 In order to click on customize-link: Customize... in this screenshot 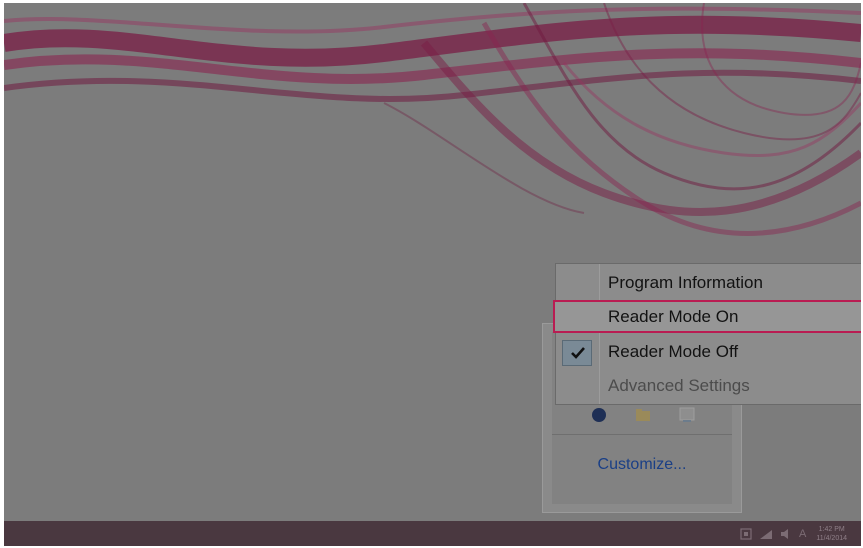, I will do `click(642, 465)`.